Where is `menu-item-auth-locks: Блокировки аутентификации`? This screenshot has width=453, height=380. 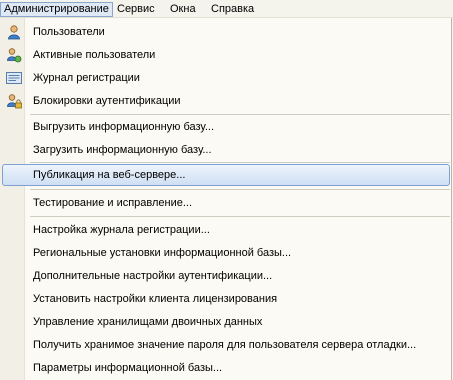
menu-item-auth-locks: Блокировки аутентификации is located at coordinates (226, 101).